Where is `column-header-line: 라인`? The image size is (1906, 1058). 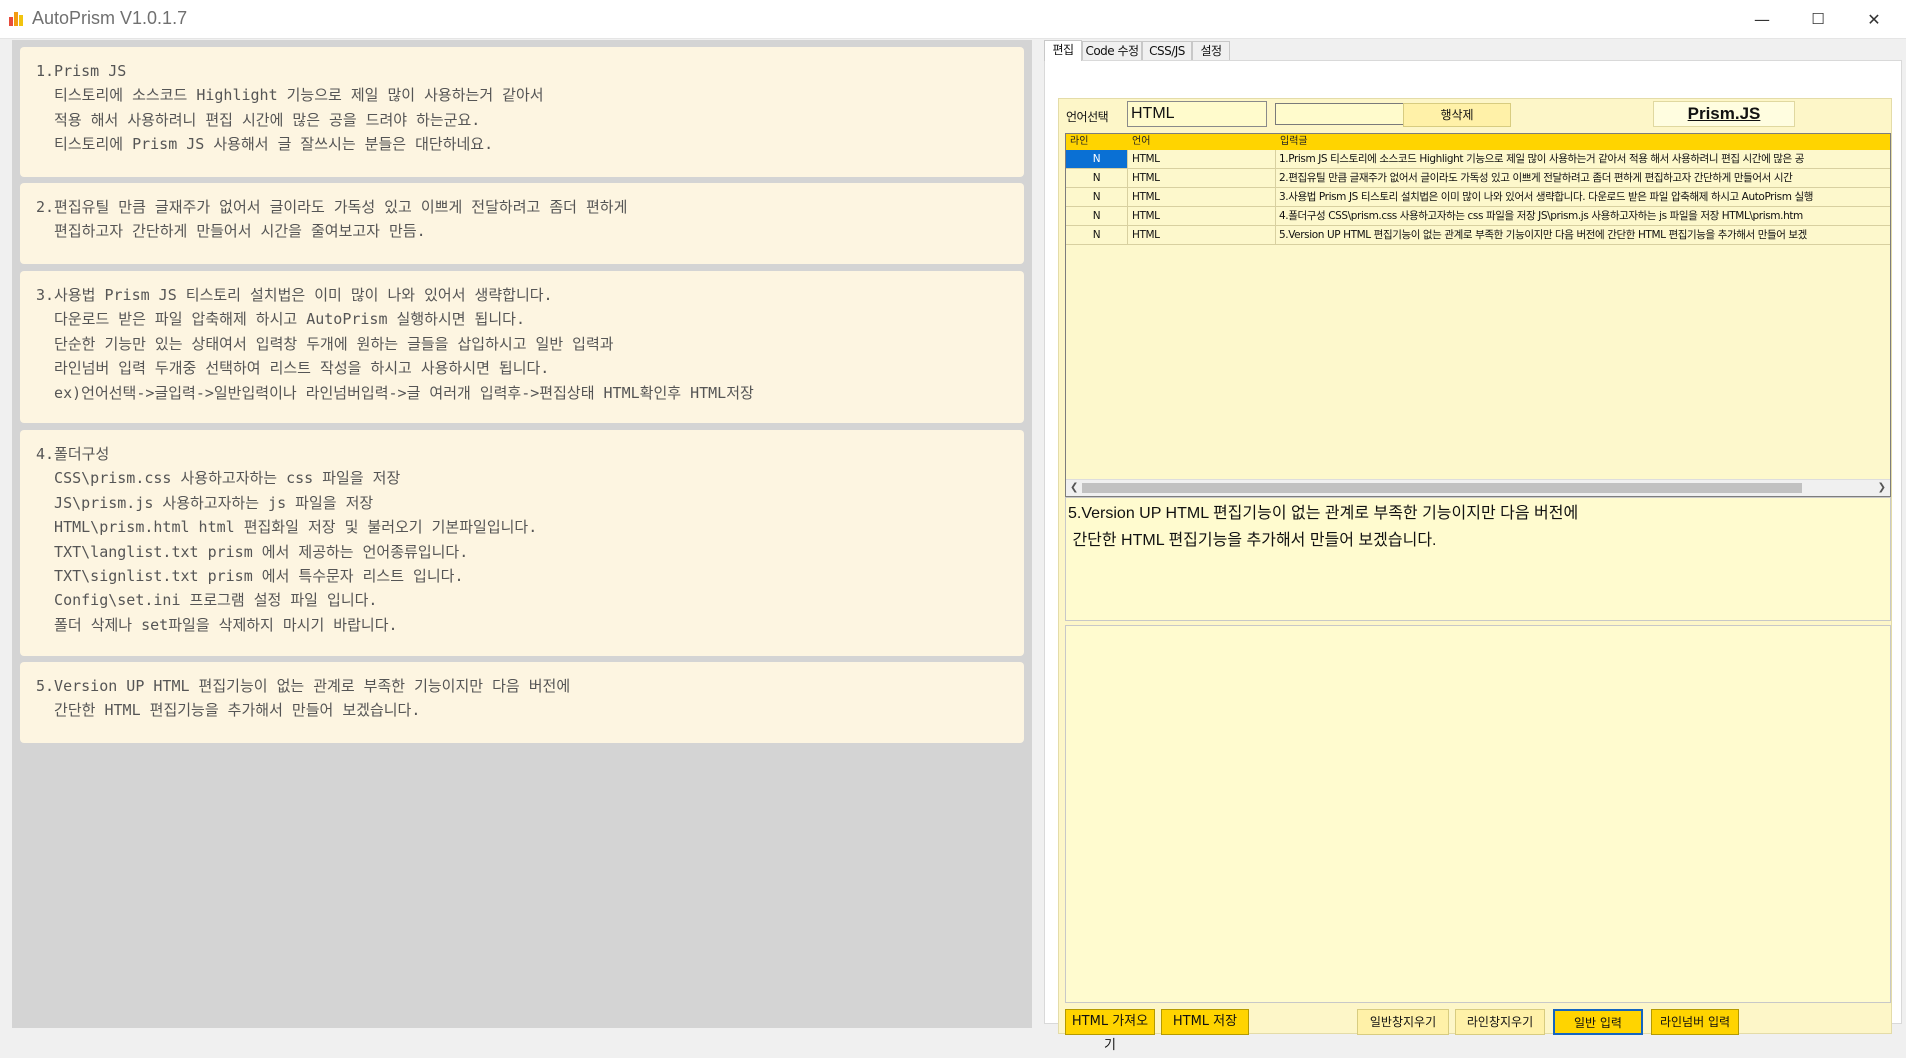 column-header-line: 라인 is located at coordinates (1097, 142).